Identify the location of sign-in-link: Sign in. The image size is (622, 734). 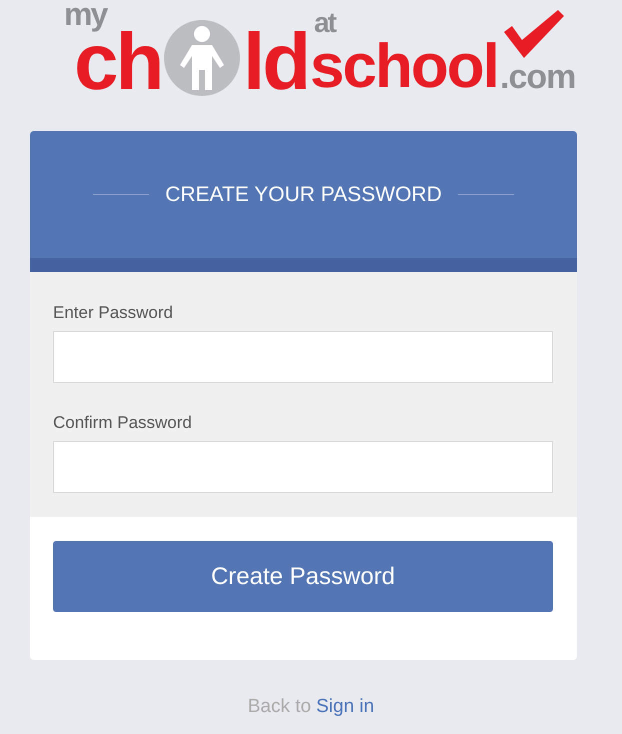
(345, 707).